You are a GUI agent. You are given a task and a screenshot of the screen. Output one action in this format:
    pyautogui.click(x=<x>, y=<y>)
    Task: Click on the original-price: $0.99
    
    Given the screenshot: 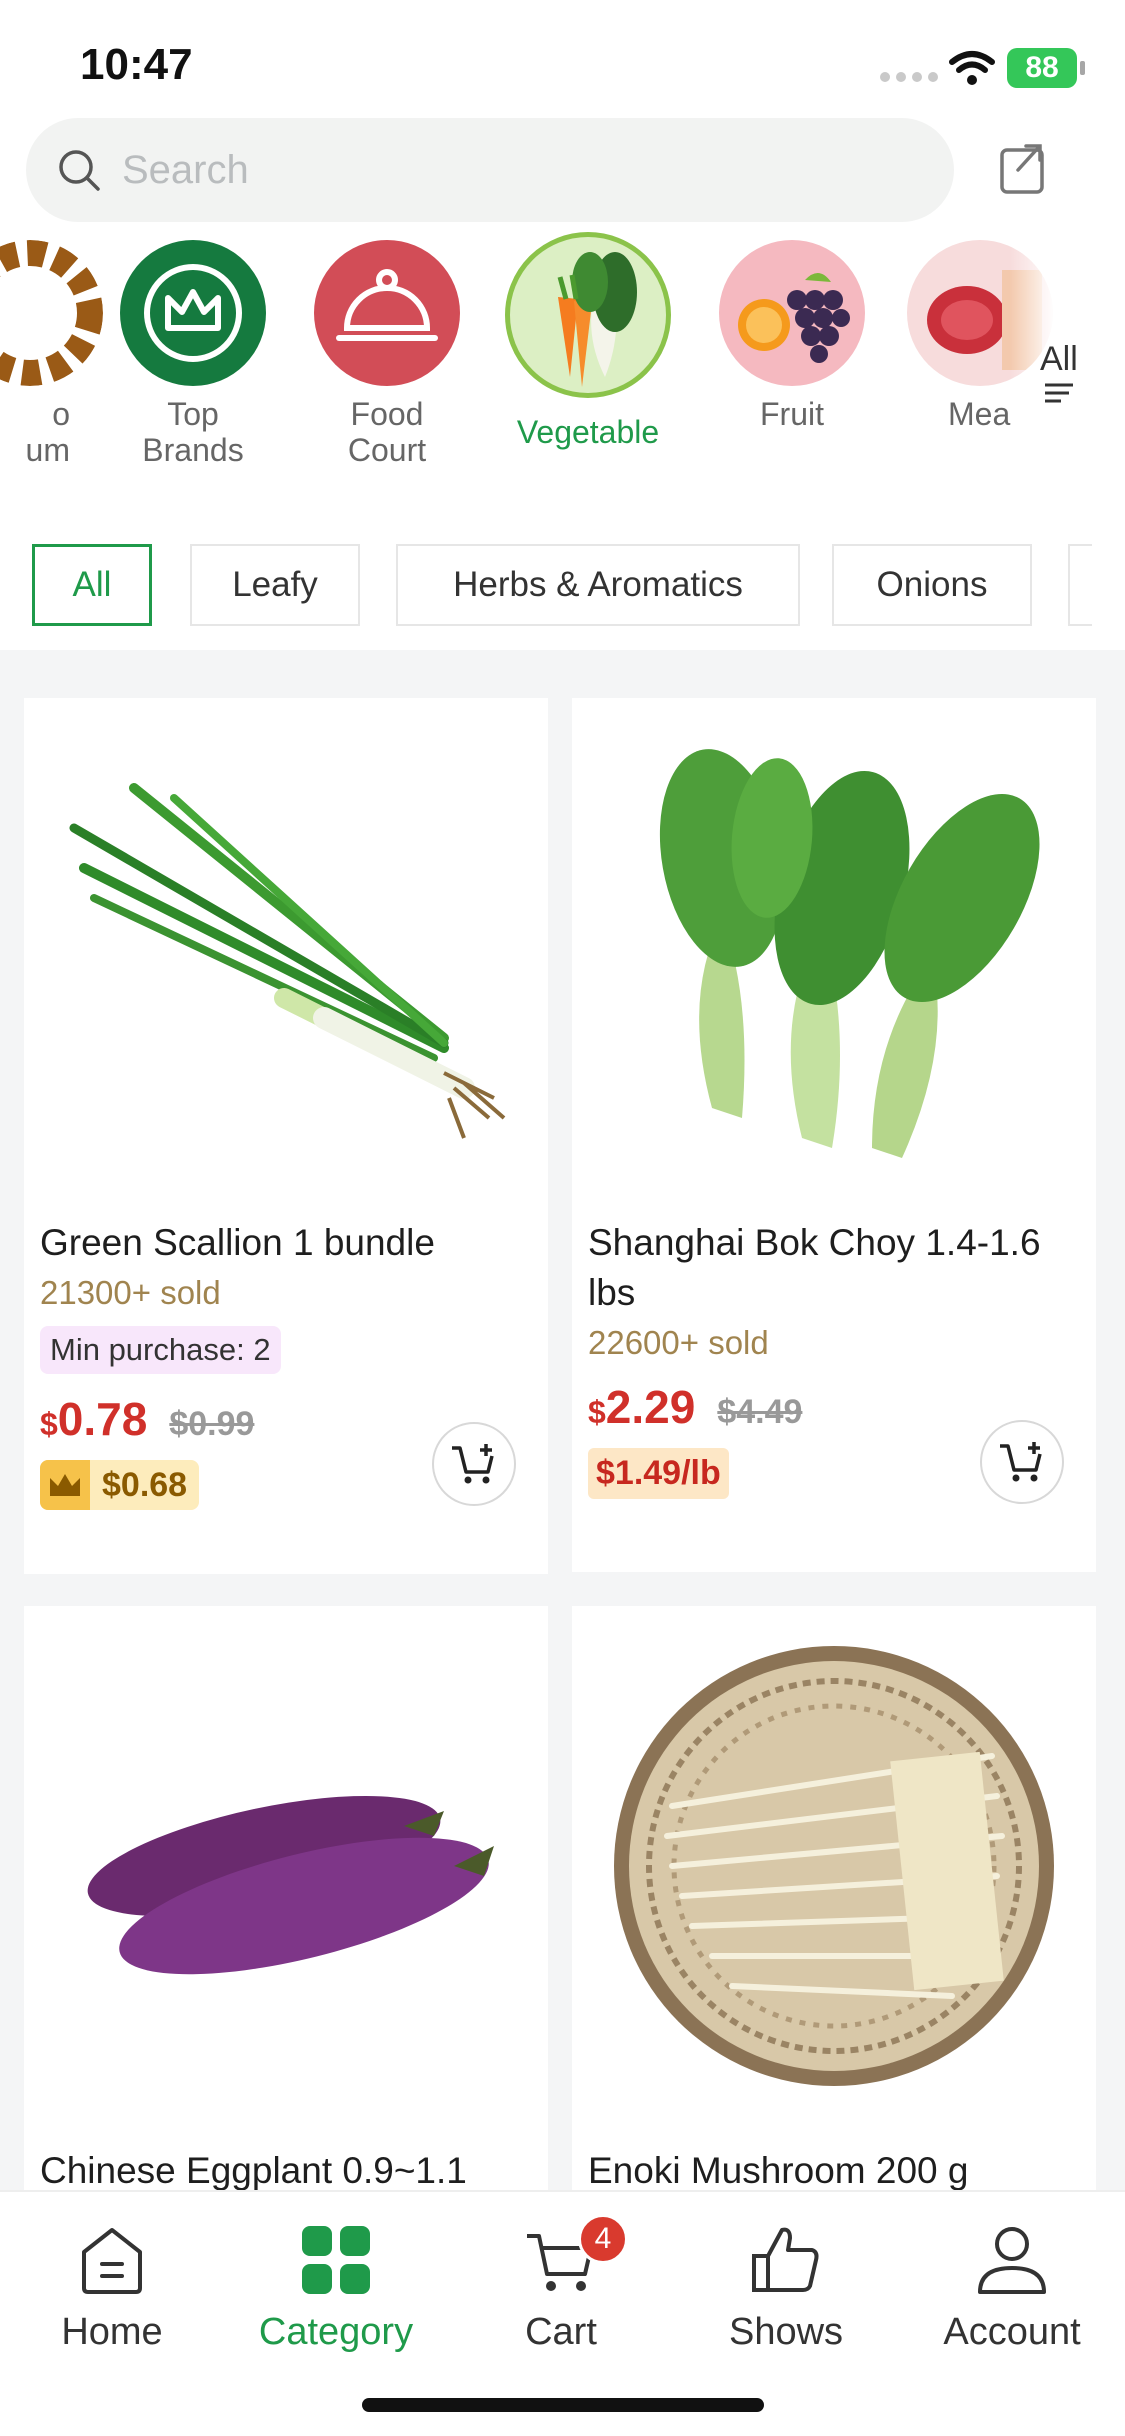 What is the action you would take?
    pyautogui.click(x=212, y=1424)
    